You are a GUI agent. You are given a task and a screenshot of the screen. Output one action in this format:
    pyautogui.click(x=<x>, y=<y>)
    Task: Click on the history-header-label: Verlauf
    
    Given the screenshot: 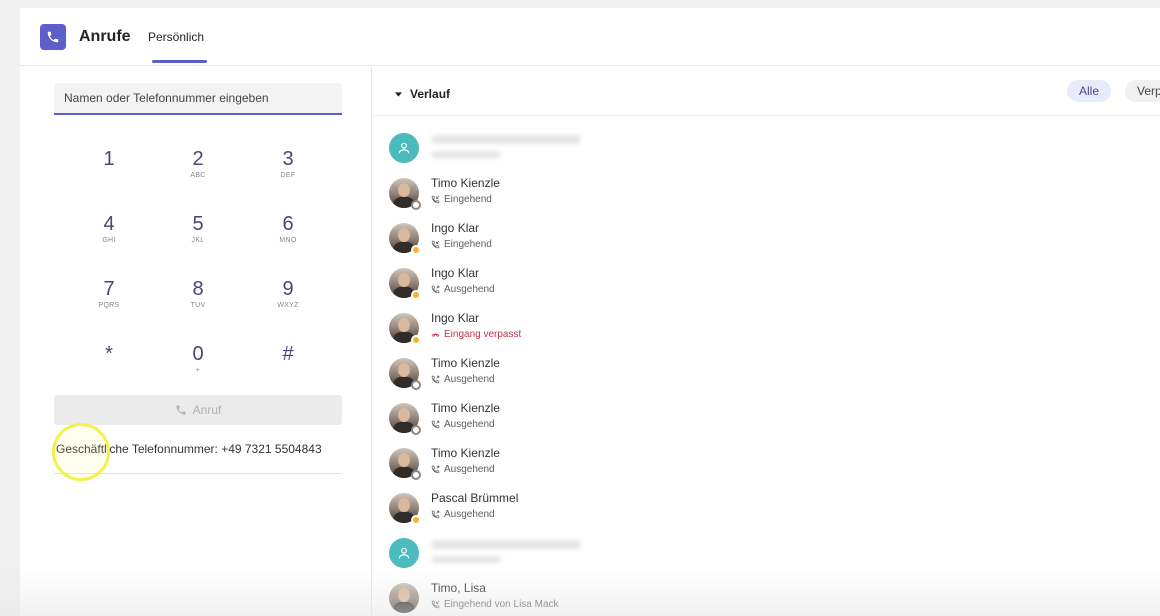 What is the action you would take?
    pyautogui.click(x=430, y=94)
    